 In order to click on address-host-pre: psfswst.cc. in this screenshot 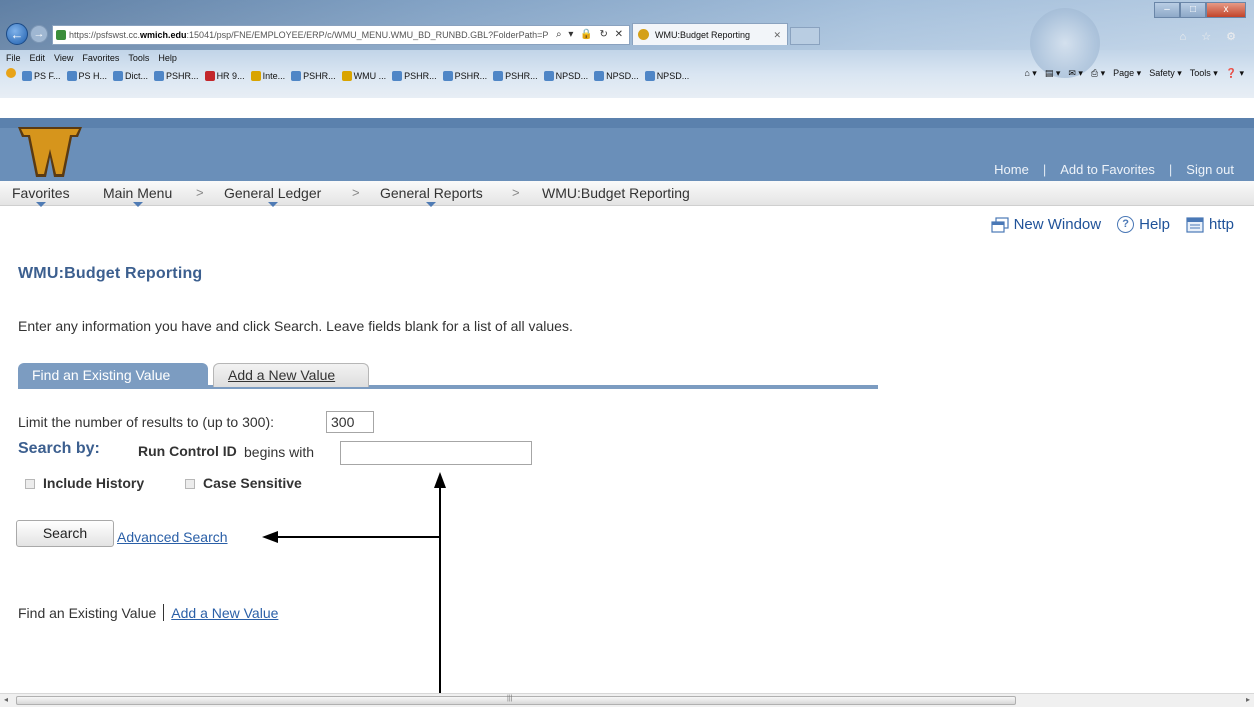, I will do `click(118, 35)`.